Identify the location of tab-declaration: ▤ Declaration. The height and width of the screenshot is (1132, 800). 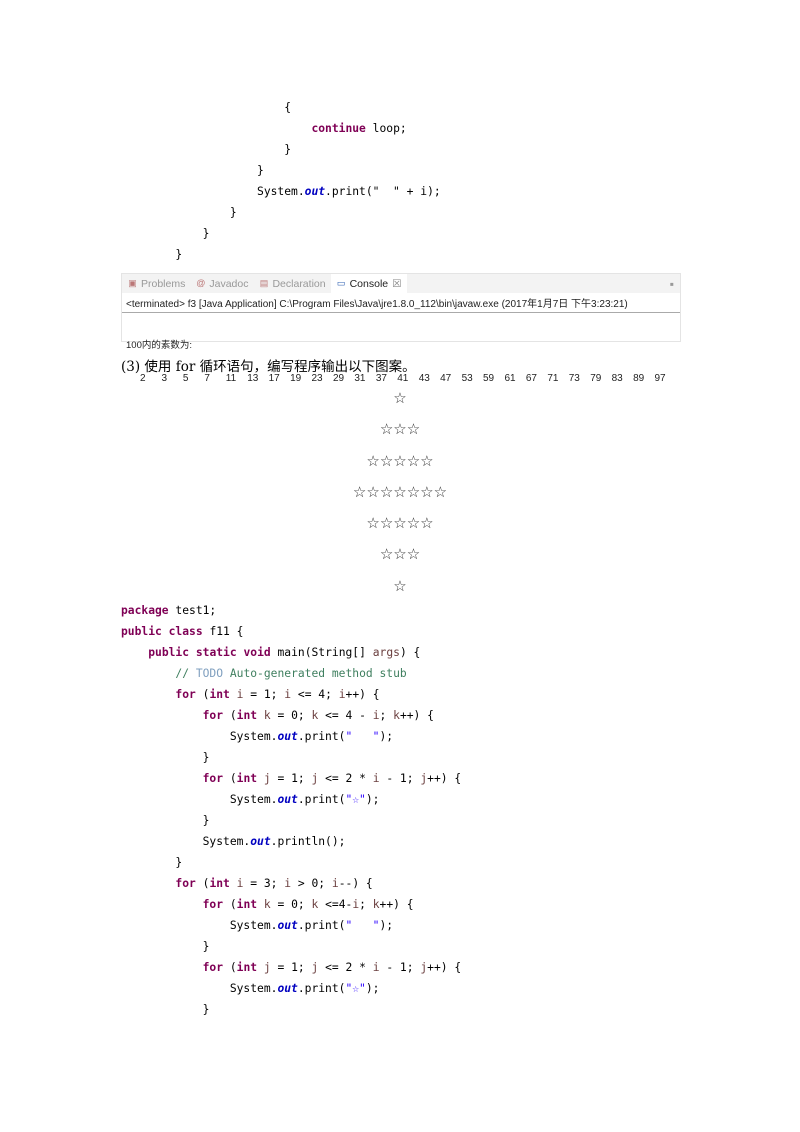
(291, 283).